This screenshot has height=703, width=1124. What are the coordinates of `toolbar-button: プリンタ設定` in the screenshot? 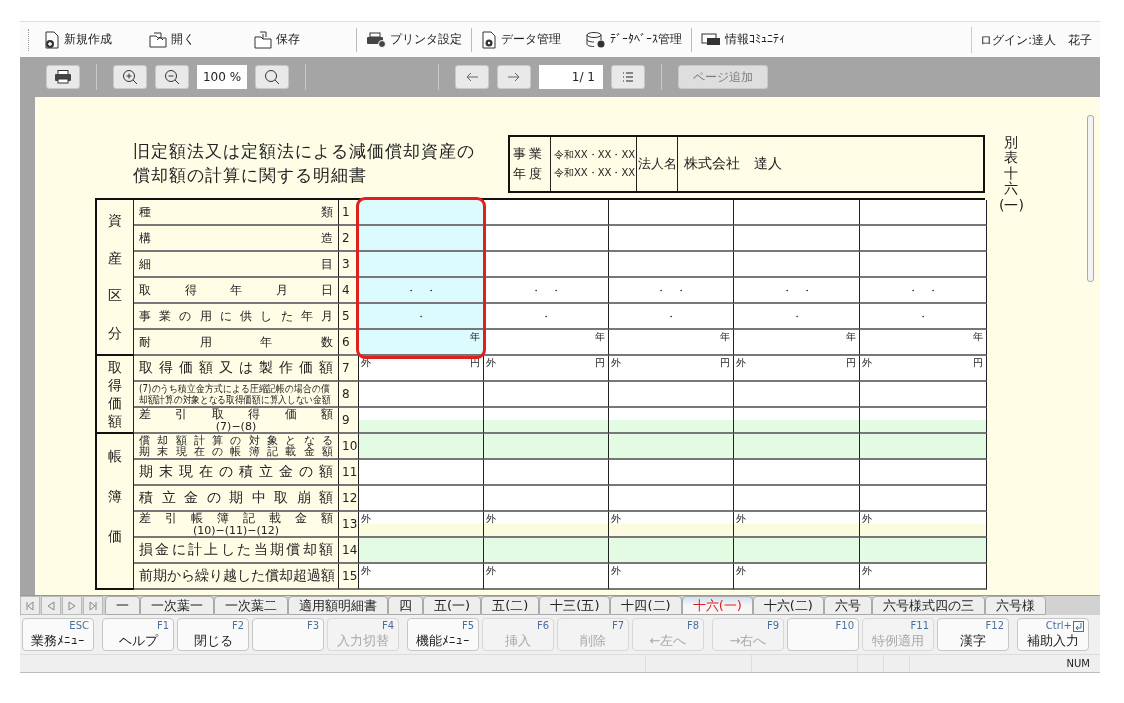 It's located at (414, 39).